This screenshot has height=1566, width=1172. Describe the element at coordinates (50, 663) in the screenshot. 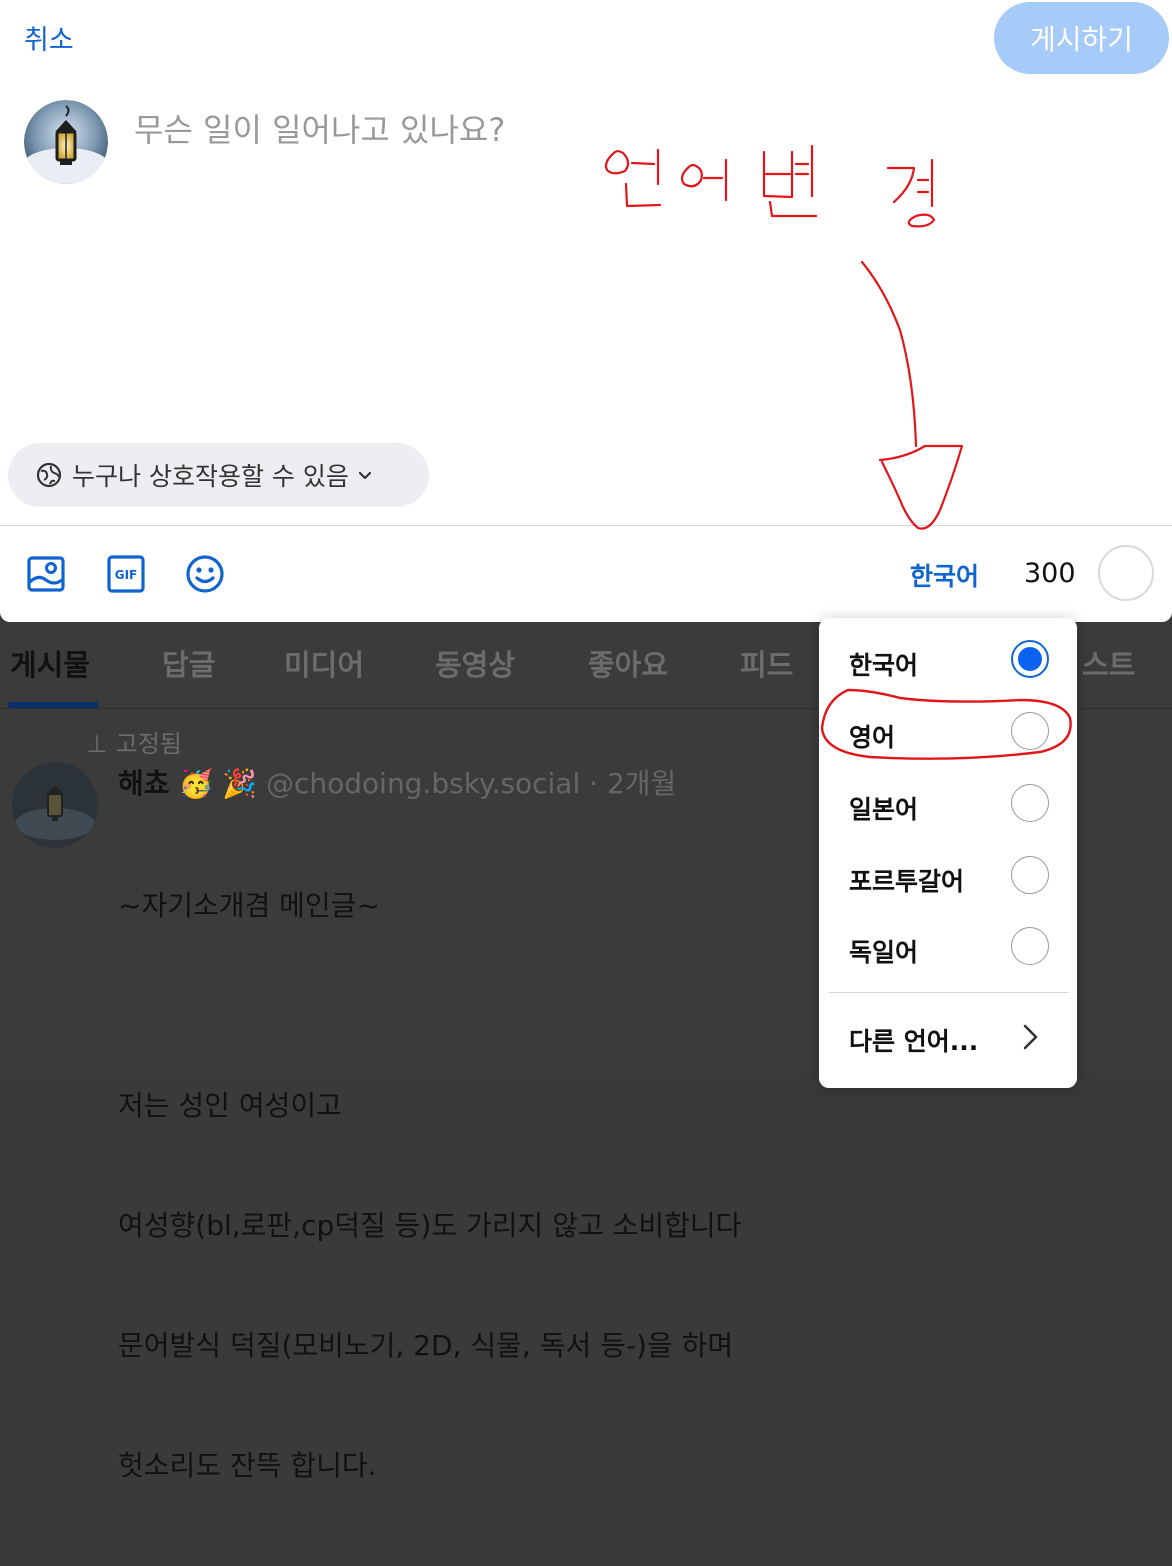

I see `tab-posts: 게시물` at that location.